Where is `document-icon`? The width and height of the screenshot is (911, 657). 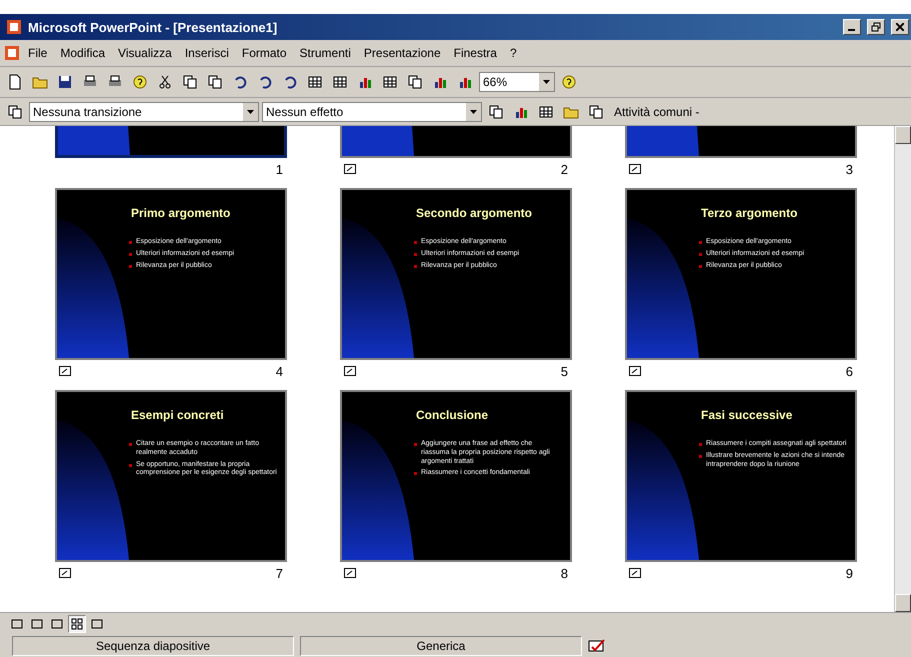 document-icon is located at coordinates (12, 53).